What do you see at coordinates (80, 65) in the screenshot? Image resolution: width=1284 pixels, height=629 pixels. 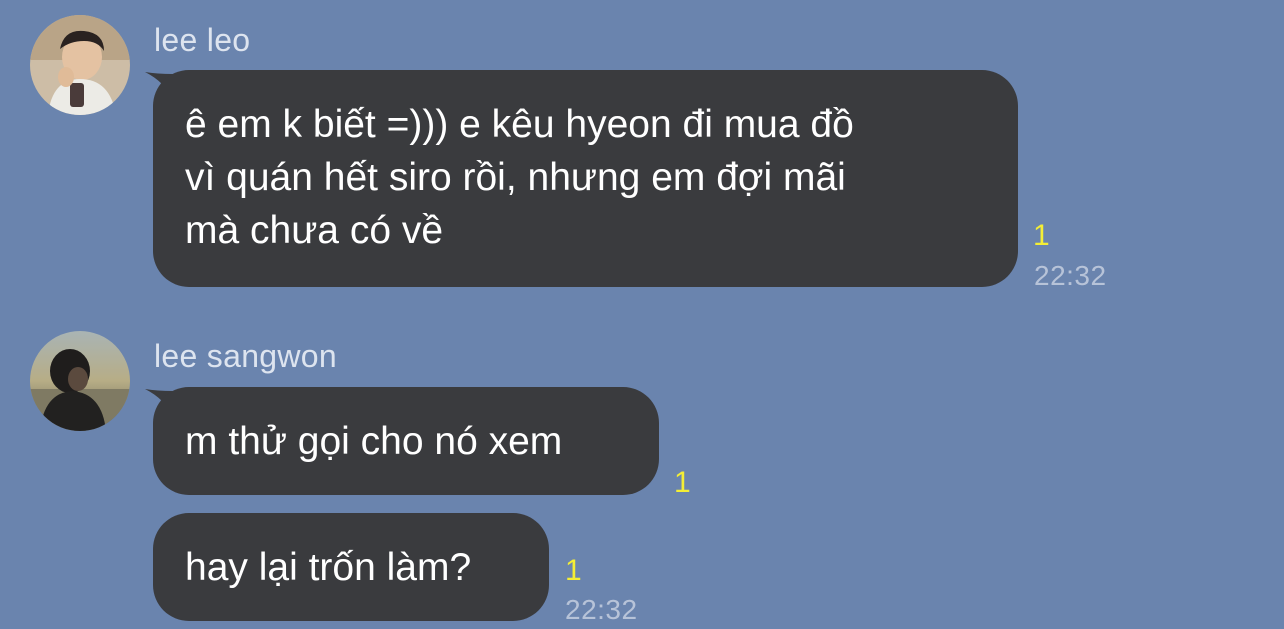 I see `avatar-lee-leo` at bounding box center [80, 65].